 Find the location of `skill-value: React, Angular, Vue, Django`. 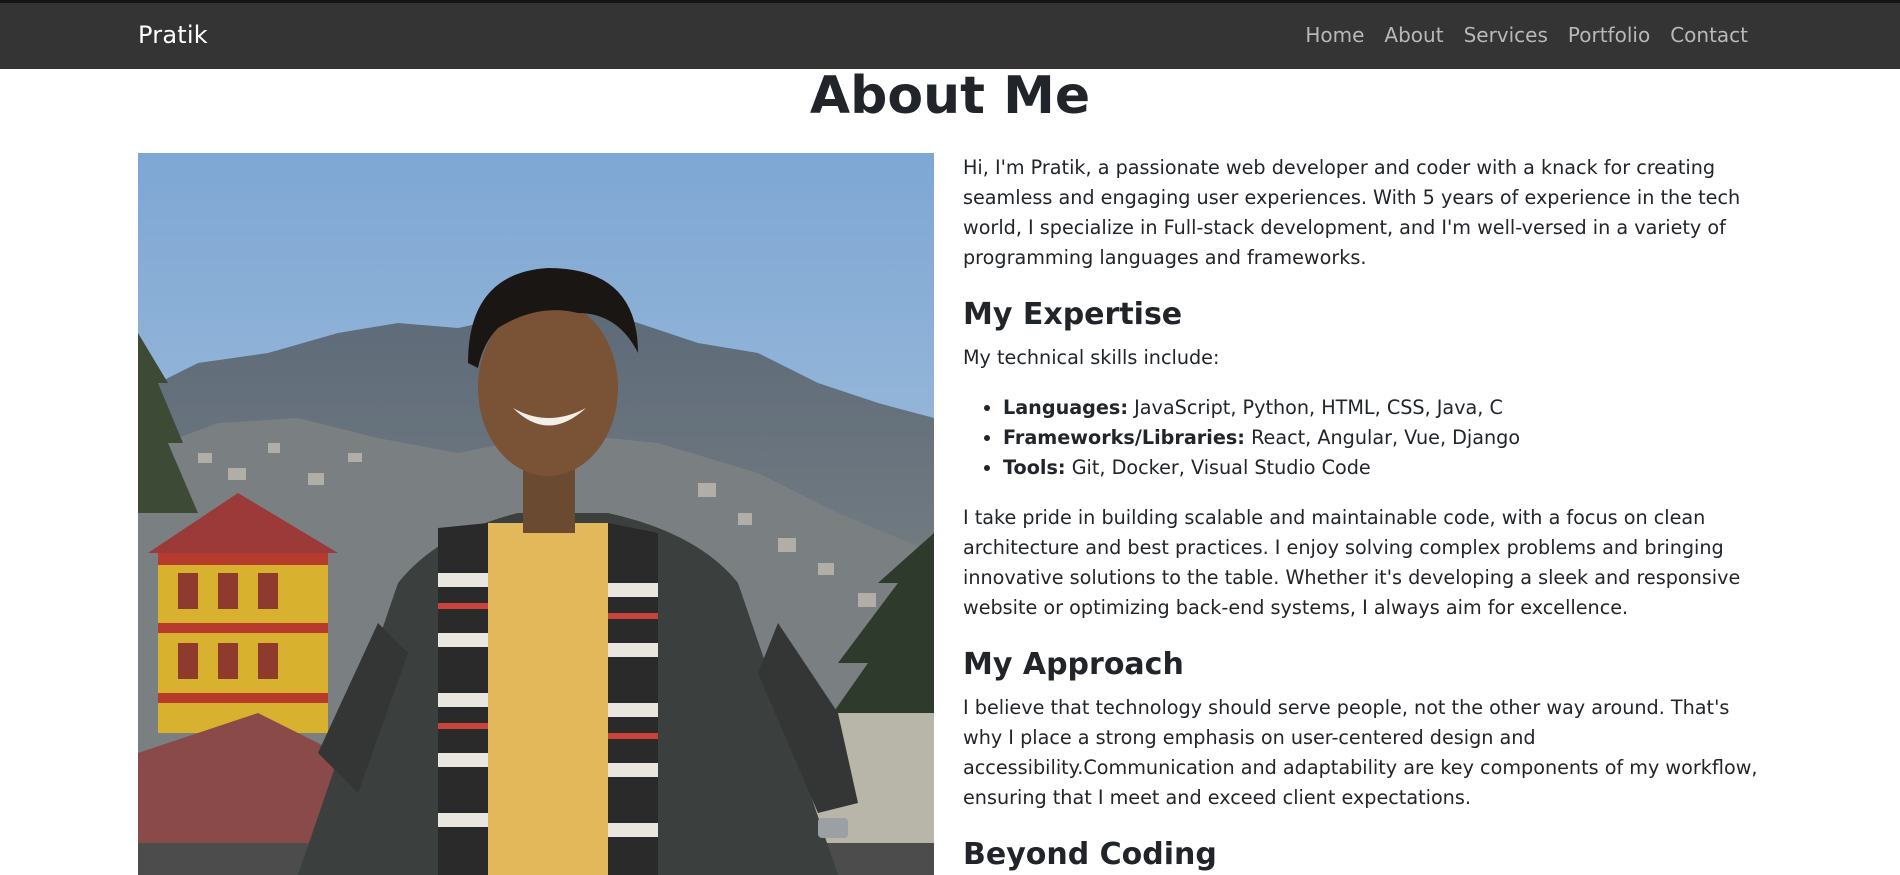

skill-value: React, Angular, Vue, Django is located at coordinates (1386, 437).